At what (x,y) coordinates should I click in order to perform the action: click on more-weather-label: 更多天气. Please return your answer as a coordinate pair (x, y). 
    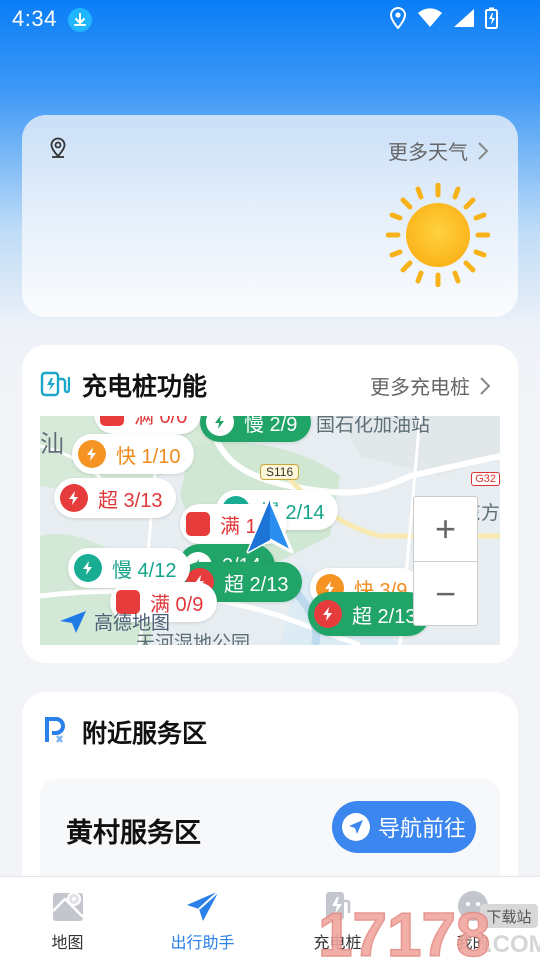
    Looking at the image, I should click on (428, 153).